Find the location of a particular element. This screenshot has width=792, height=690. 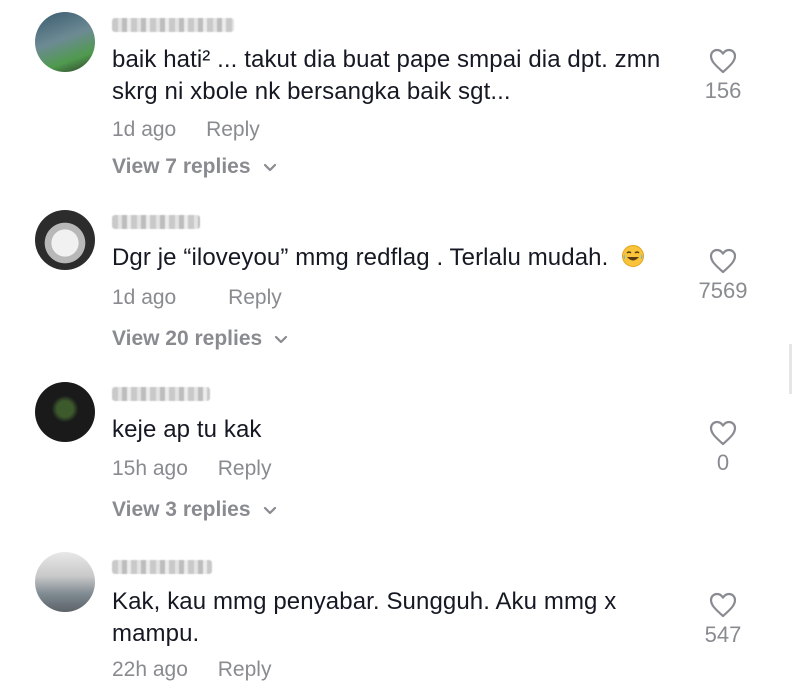

view-replies-button: View 3 replies is located at coordinates (194, 510).